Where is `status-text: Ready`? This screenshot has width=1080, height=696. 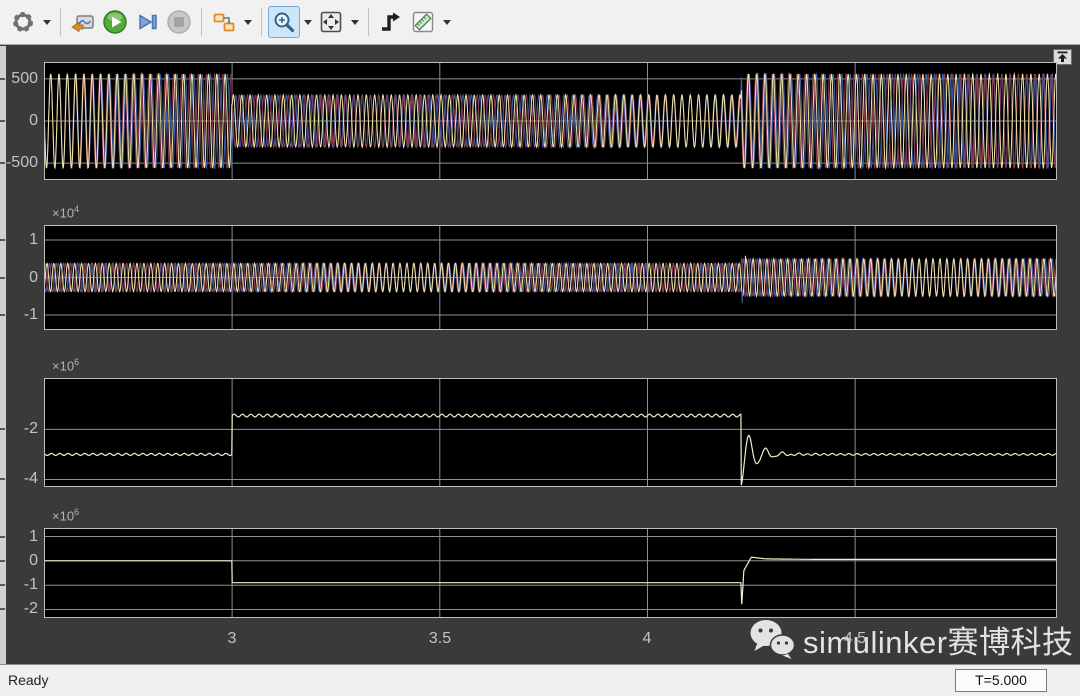
status-text: Ready is located at coordinates (28, 680).